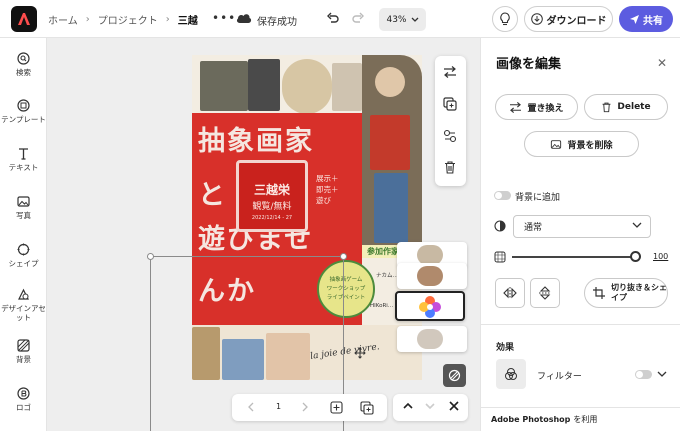  What do you see at coordinates (646, 19) in the screenshot?
I see `share-button: 共有` at bounding box center [646, 19].